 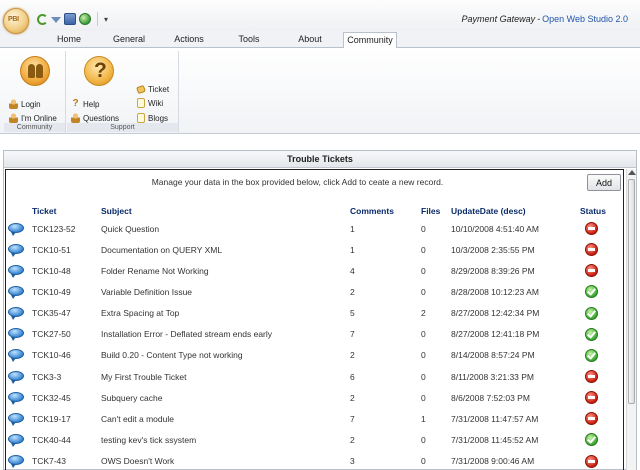 What do you see at coordinates (66, 249) in the screenshot?
I see `ticket-cell: TCK10-51` at bounding box center [66, 249].